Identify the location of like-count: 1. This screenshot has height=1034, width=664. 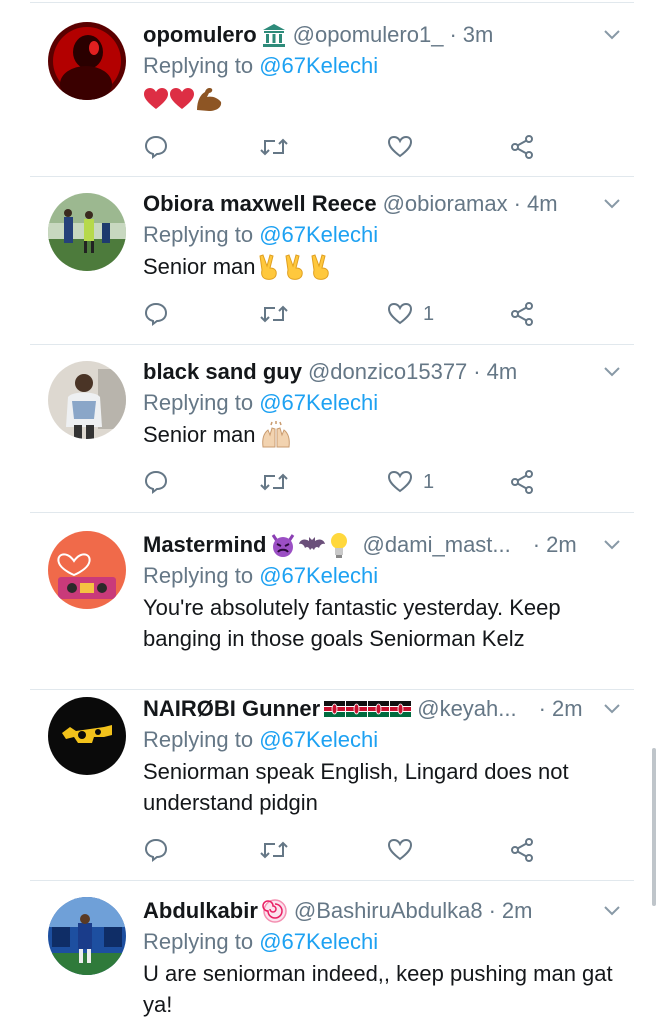
(429, 481).